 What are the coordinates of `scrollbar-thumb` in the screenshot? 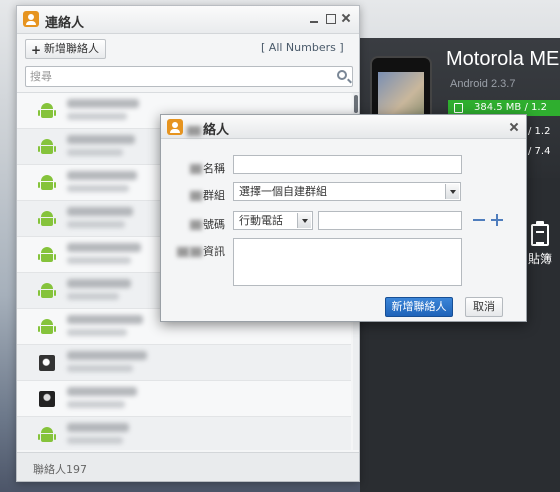 It's located at (356, 104).